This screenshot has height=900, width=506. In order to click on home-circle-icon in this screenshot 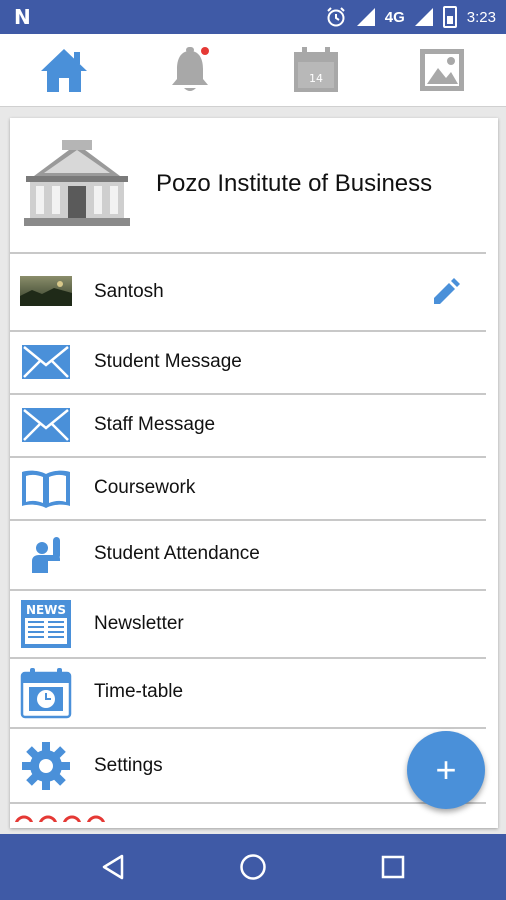, I will do `click(253, 867)`.